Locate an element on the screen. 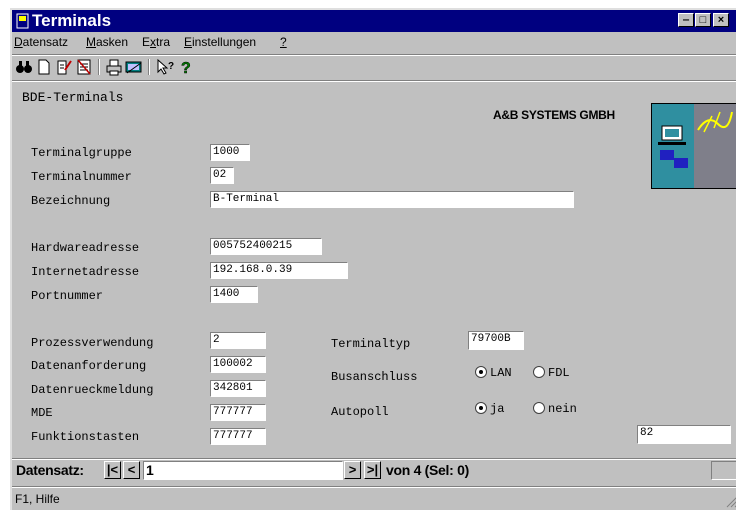 This screenshot has height=510, width=736. hardwareadresse-input: 005752400215 is located at coordinates (266, 246).